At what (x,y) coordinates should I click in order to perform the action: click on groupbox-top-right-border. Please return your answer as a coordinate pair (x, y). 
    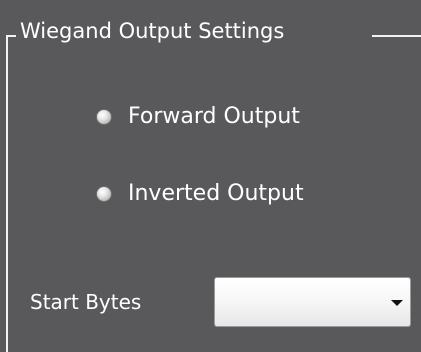
    Looking at the image, I should click on (396, 36).